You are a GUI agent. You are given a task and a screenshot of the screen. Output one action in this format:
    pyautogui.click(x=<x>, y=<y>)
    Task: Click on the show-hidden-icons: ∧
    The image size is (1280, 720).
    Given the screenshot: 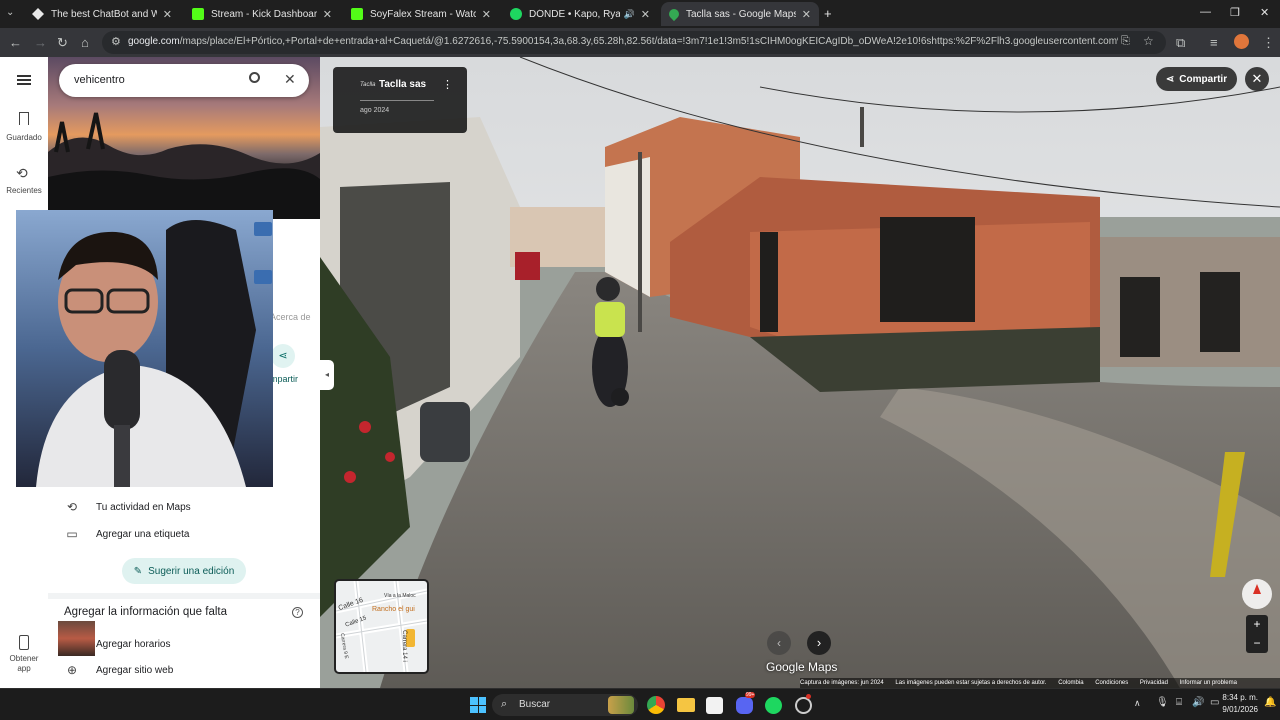 What is the action you would take?
    pyautogui.click(x=1137, y=703)
    